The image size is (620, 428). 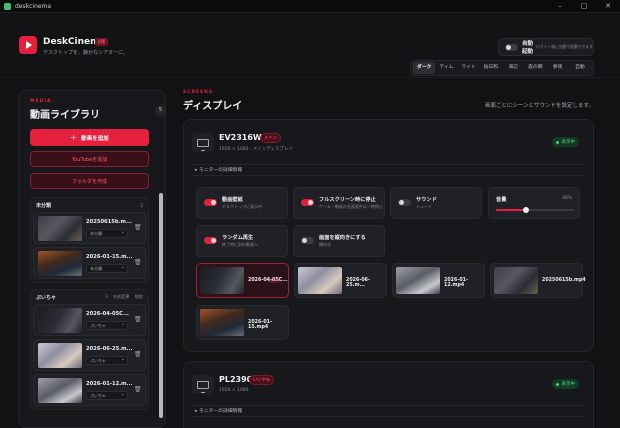 What do you see at coordinates (270, 138) in the screenshot?
I see `monitor-badge: メイン` at bounding box center [270, 138].